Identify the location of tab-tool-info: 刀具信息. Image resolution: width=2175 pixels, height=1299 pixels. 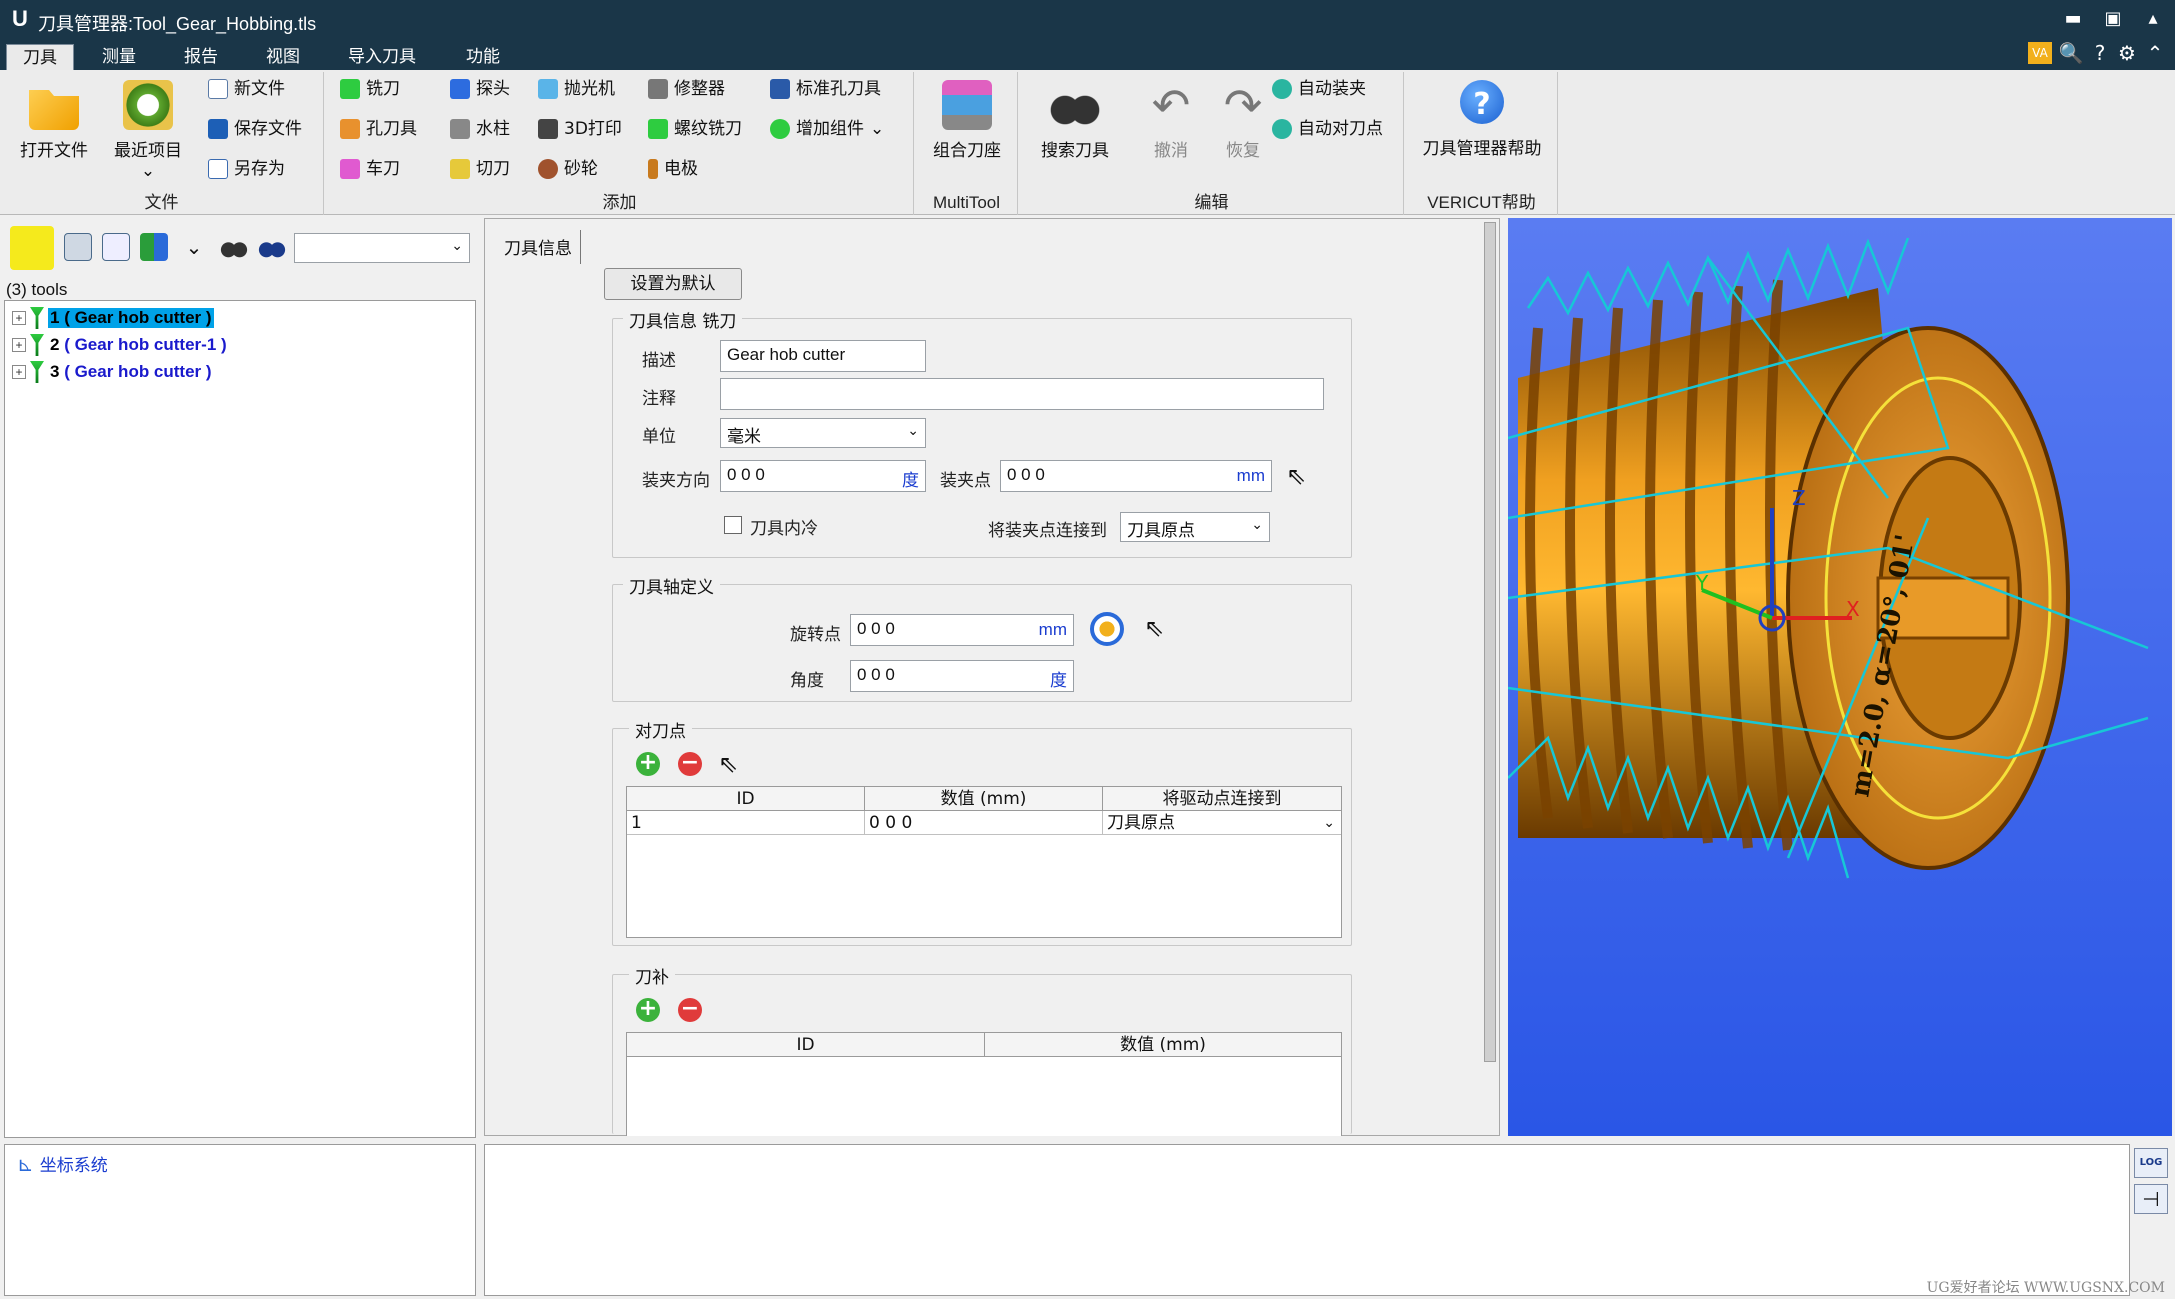
(538, 247).